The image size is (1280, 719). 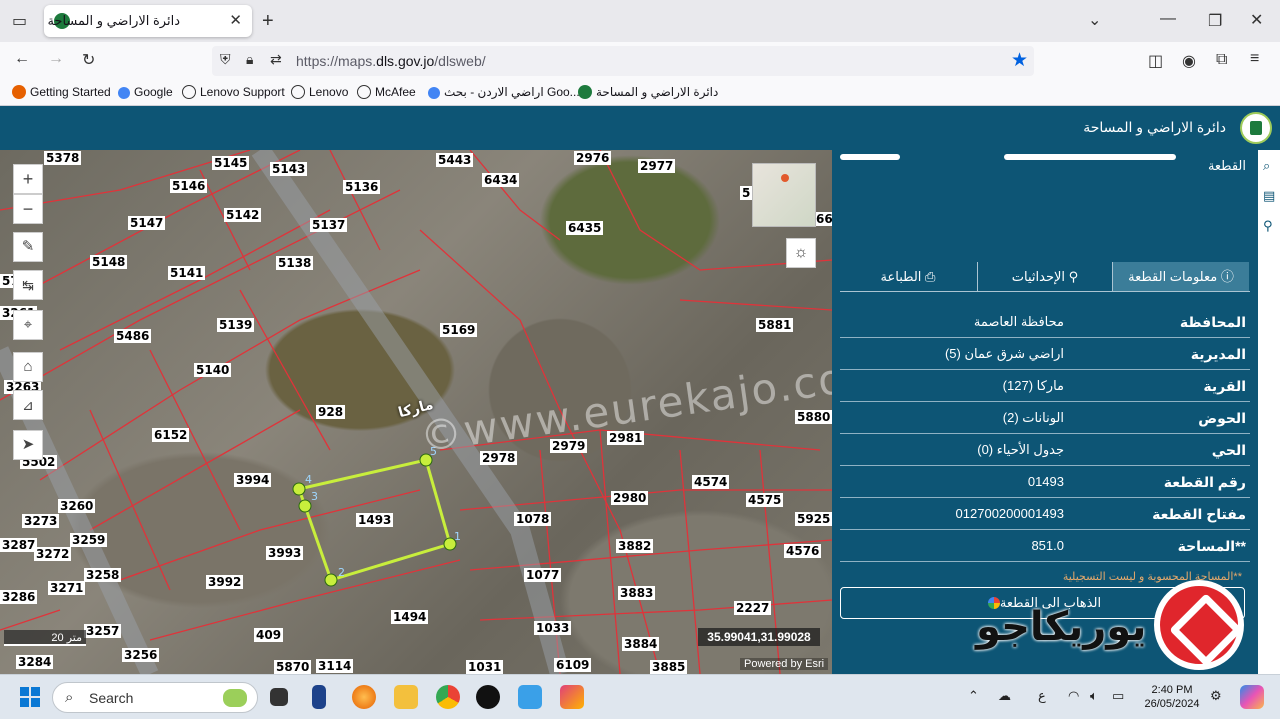 What do you see at coordinates (225, 59) in the screenshot?
I see `shield-icon: ⛨` at bounding box center [225, 59].